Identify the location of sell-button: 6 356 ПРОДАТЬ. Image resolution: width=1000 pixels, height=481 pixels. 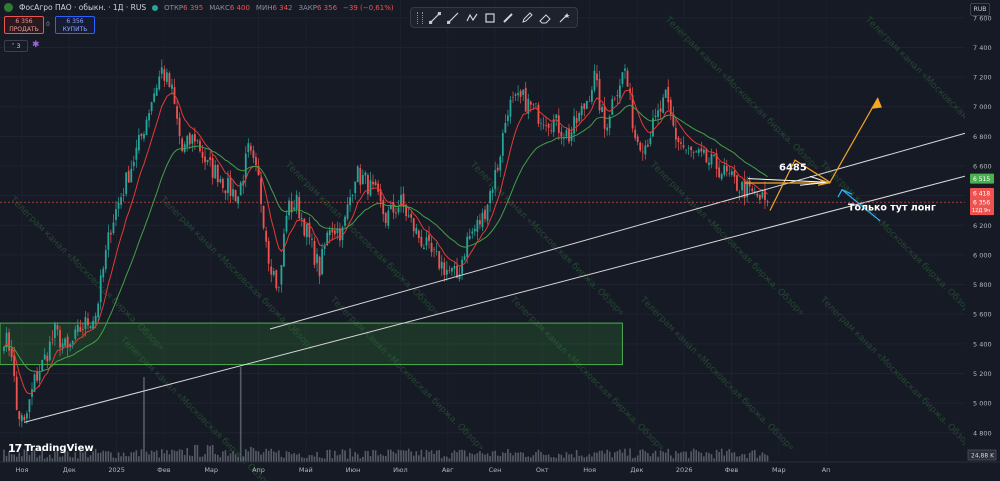
(24, 25).